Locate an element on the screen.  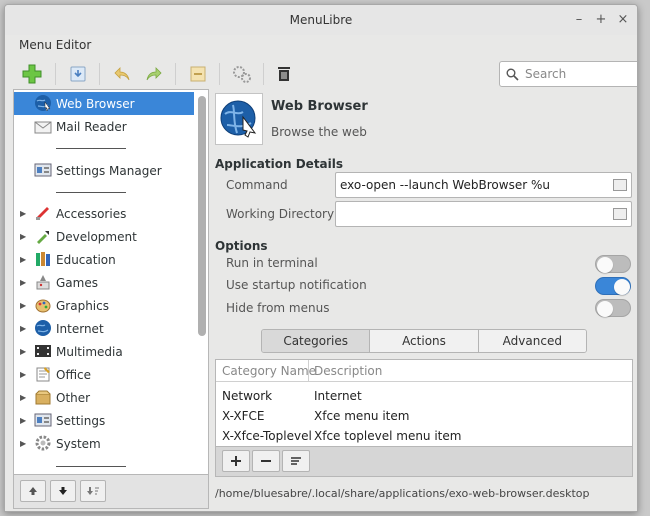
save-button is located at coordinates (78, 74).